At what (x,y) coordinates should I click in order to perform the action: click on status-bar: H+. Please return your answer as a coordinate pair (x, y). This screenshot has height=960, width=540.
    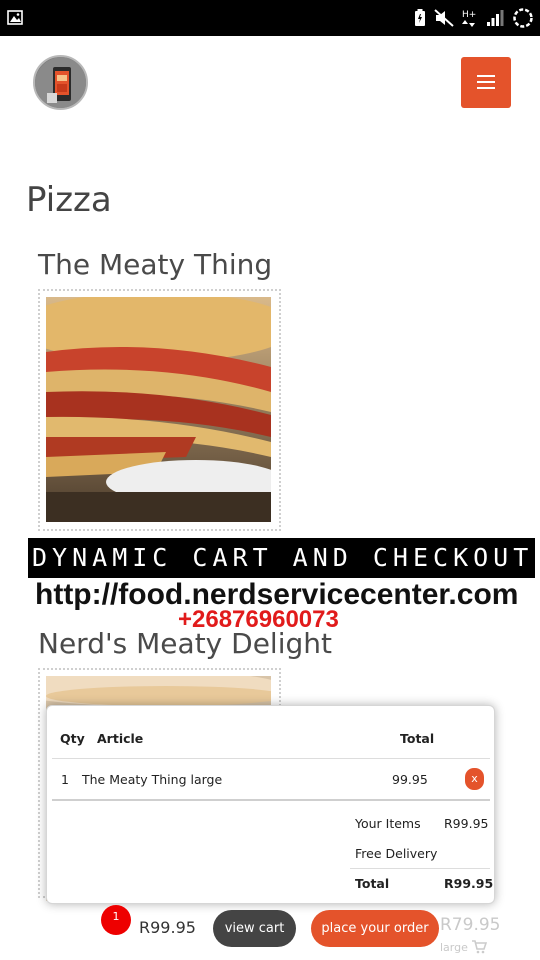
    Looking at the image, I should click on (270, 18).